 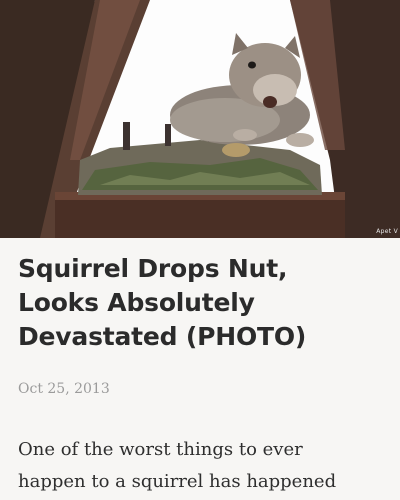 I want to click on headline-line: Squirrel Drops Nut,, so click(x=153, y=268).